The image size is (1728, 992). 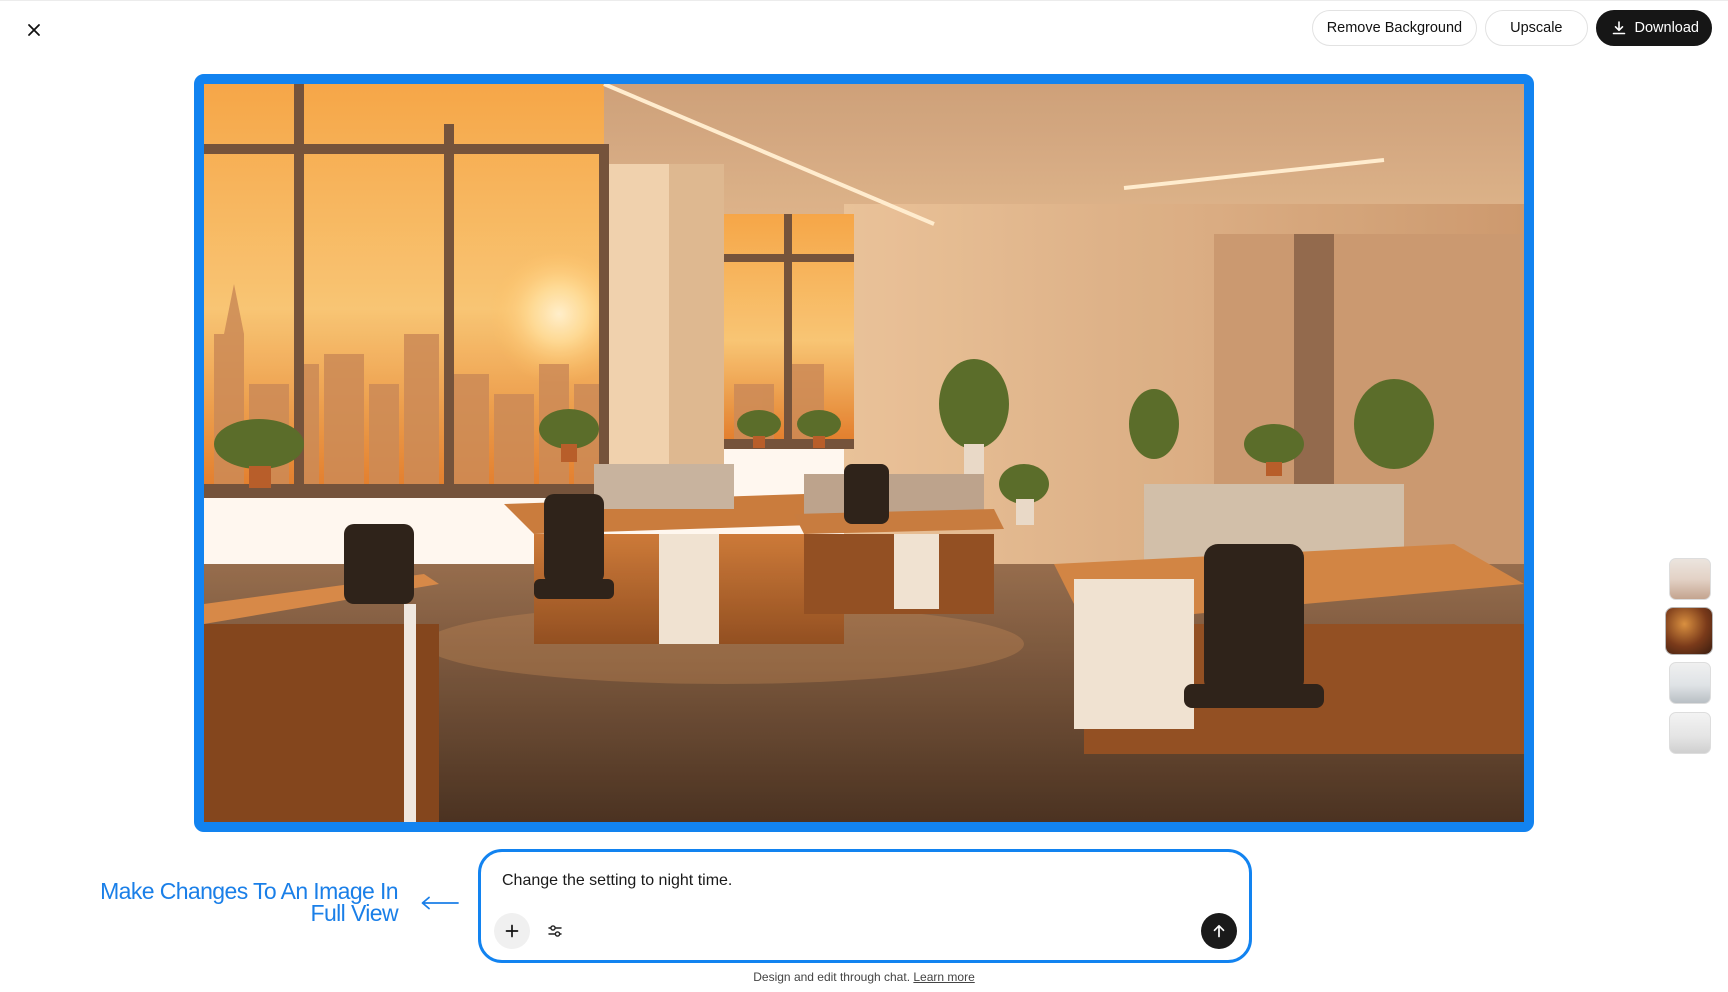 I want to click on thumbnail-2-selected, so click(x=1689, y=631).